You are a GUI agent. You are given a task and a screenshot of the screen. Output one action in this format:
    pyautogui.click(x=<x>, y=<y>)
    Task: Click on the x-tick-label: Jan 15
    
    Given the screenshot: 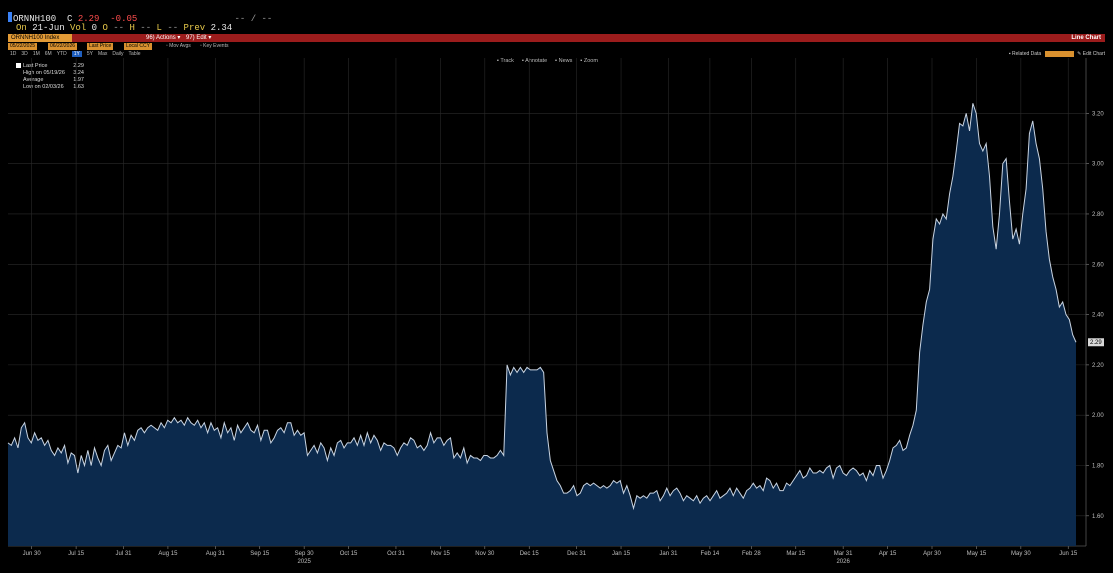 What is the action you would take?
    pyautogui.click(x=621, y=554)
    